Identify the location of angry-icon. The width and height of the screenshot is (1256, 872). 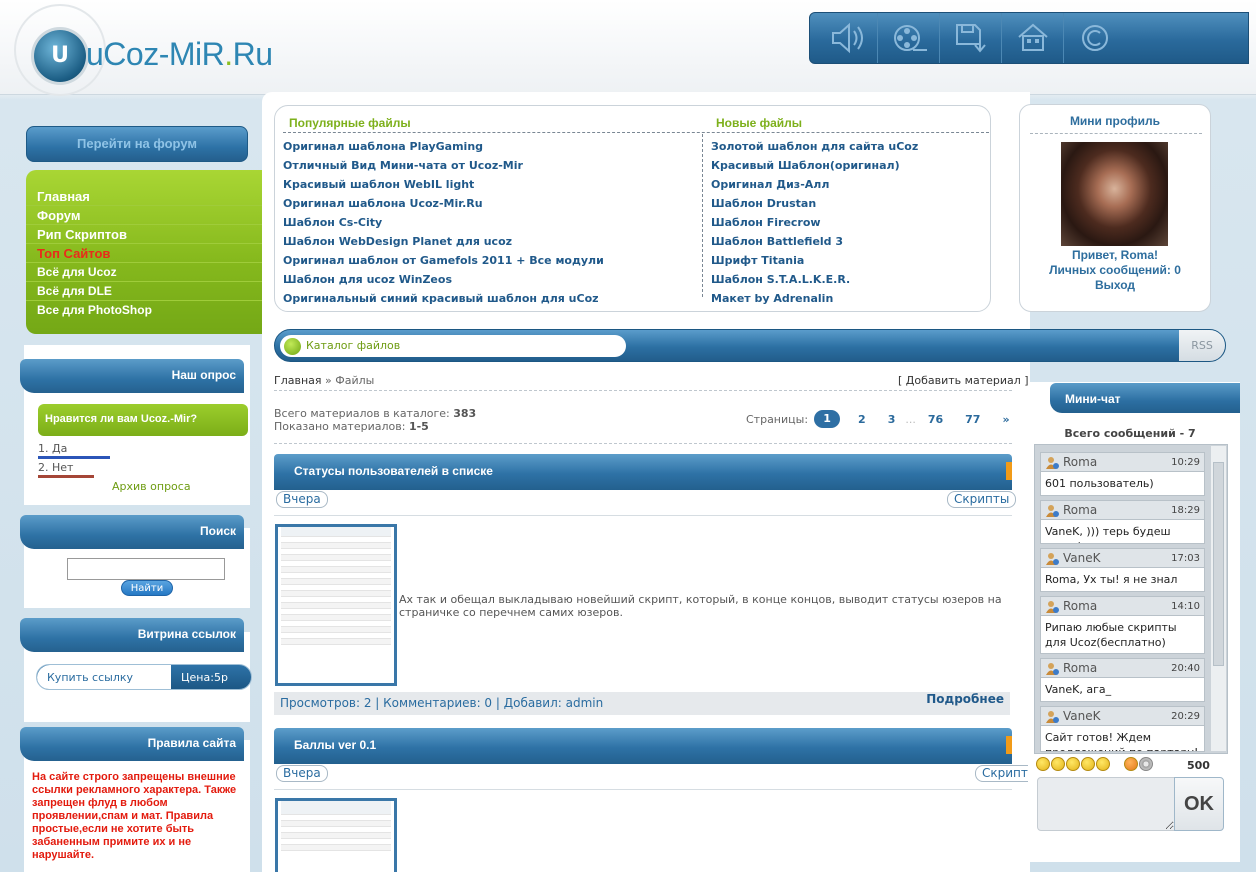
(1131, 764).